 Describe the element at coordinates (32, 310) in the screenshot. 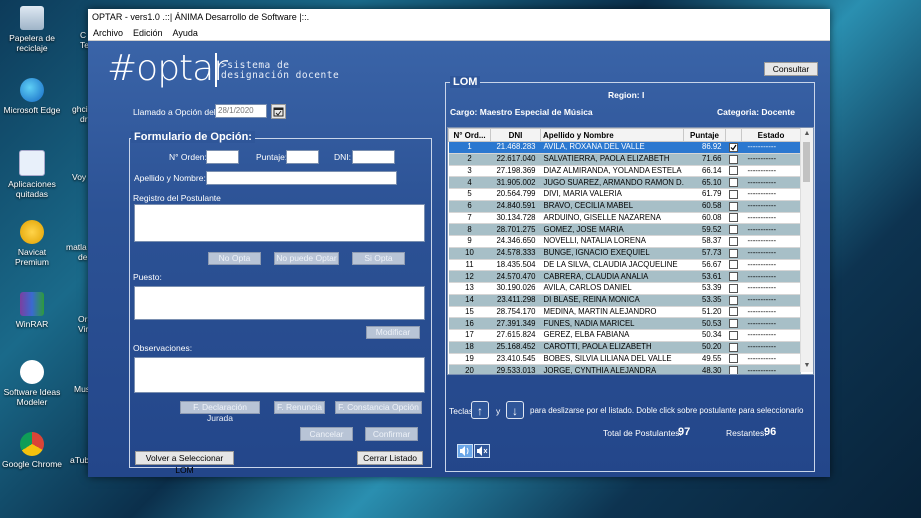

I see `desktop-icon-winrar: WinRAR` at that location.